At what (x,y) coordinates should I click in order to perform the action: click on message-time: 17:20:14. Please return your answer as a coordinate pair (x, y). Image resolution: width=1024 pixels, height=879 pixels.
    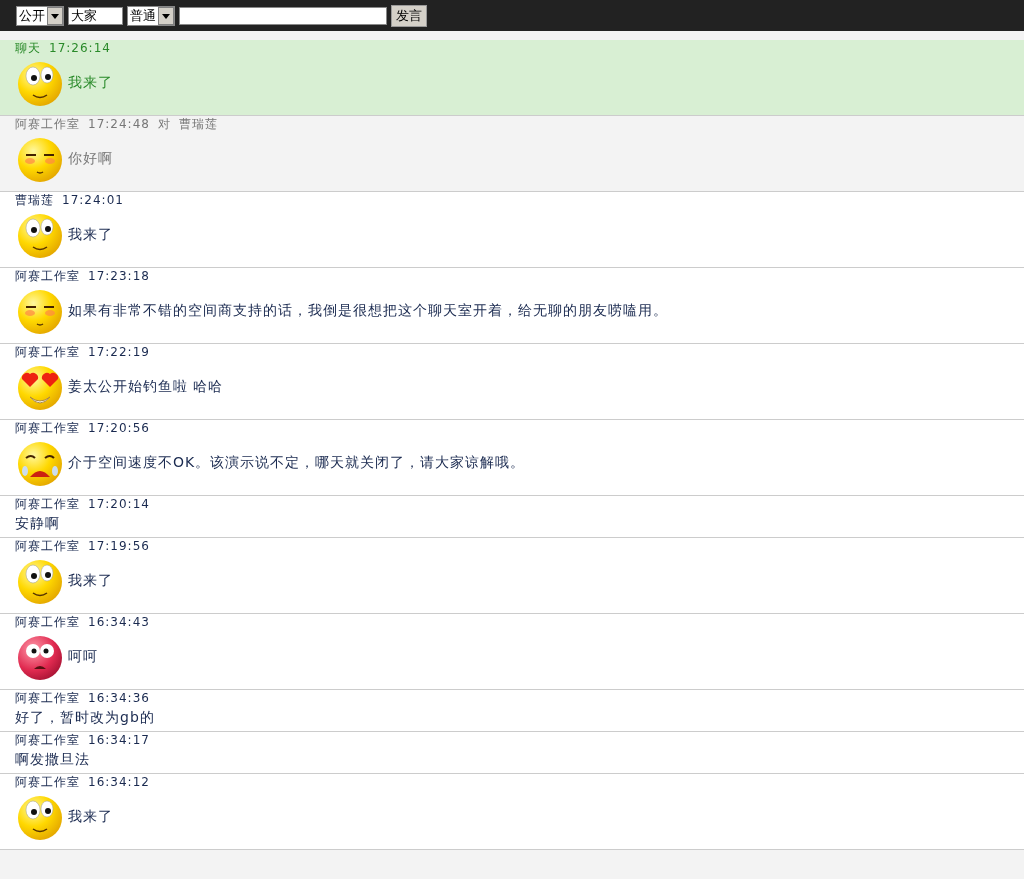
    Looking at the image, I should click on (119, 504).